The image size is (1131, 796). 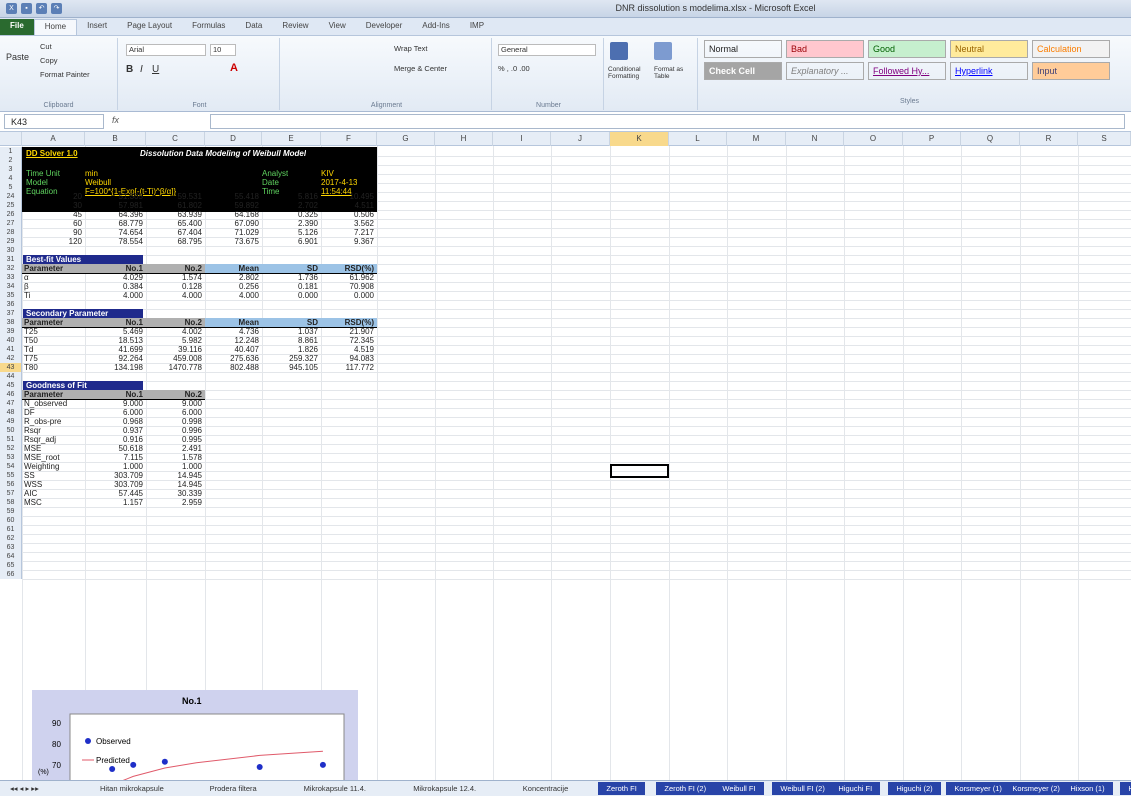 What do you see at coordinates (11, 475) in the screenshot?
I see `row-header-55: 55` at bounding box center [11, 475].